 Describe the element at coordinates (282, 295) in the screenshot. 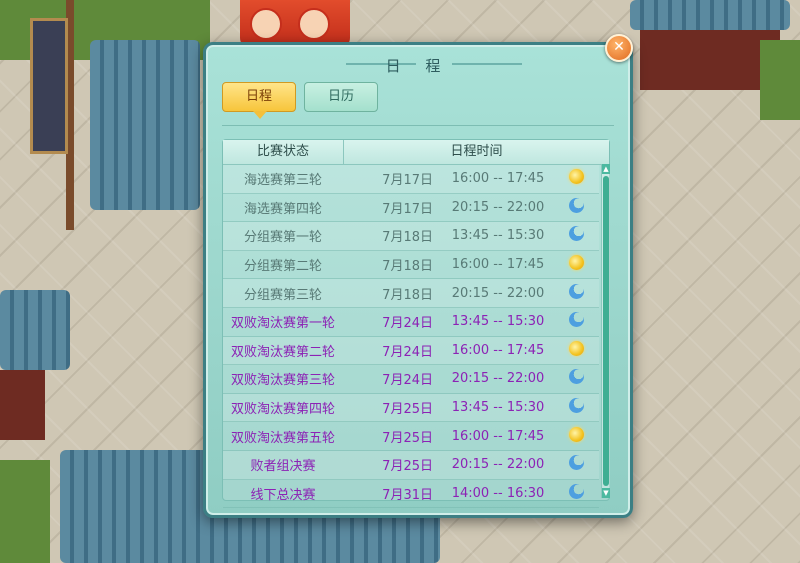

I see `match-stage: 分组赛第三轮` at that location.